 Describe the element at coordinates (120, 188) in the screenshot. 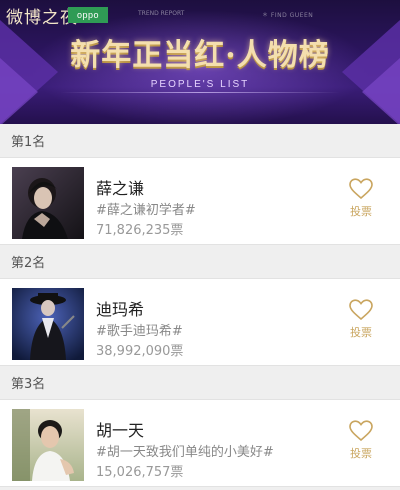

I see `person-name: 薛之谦` at that location.